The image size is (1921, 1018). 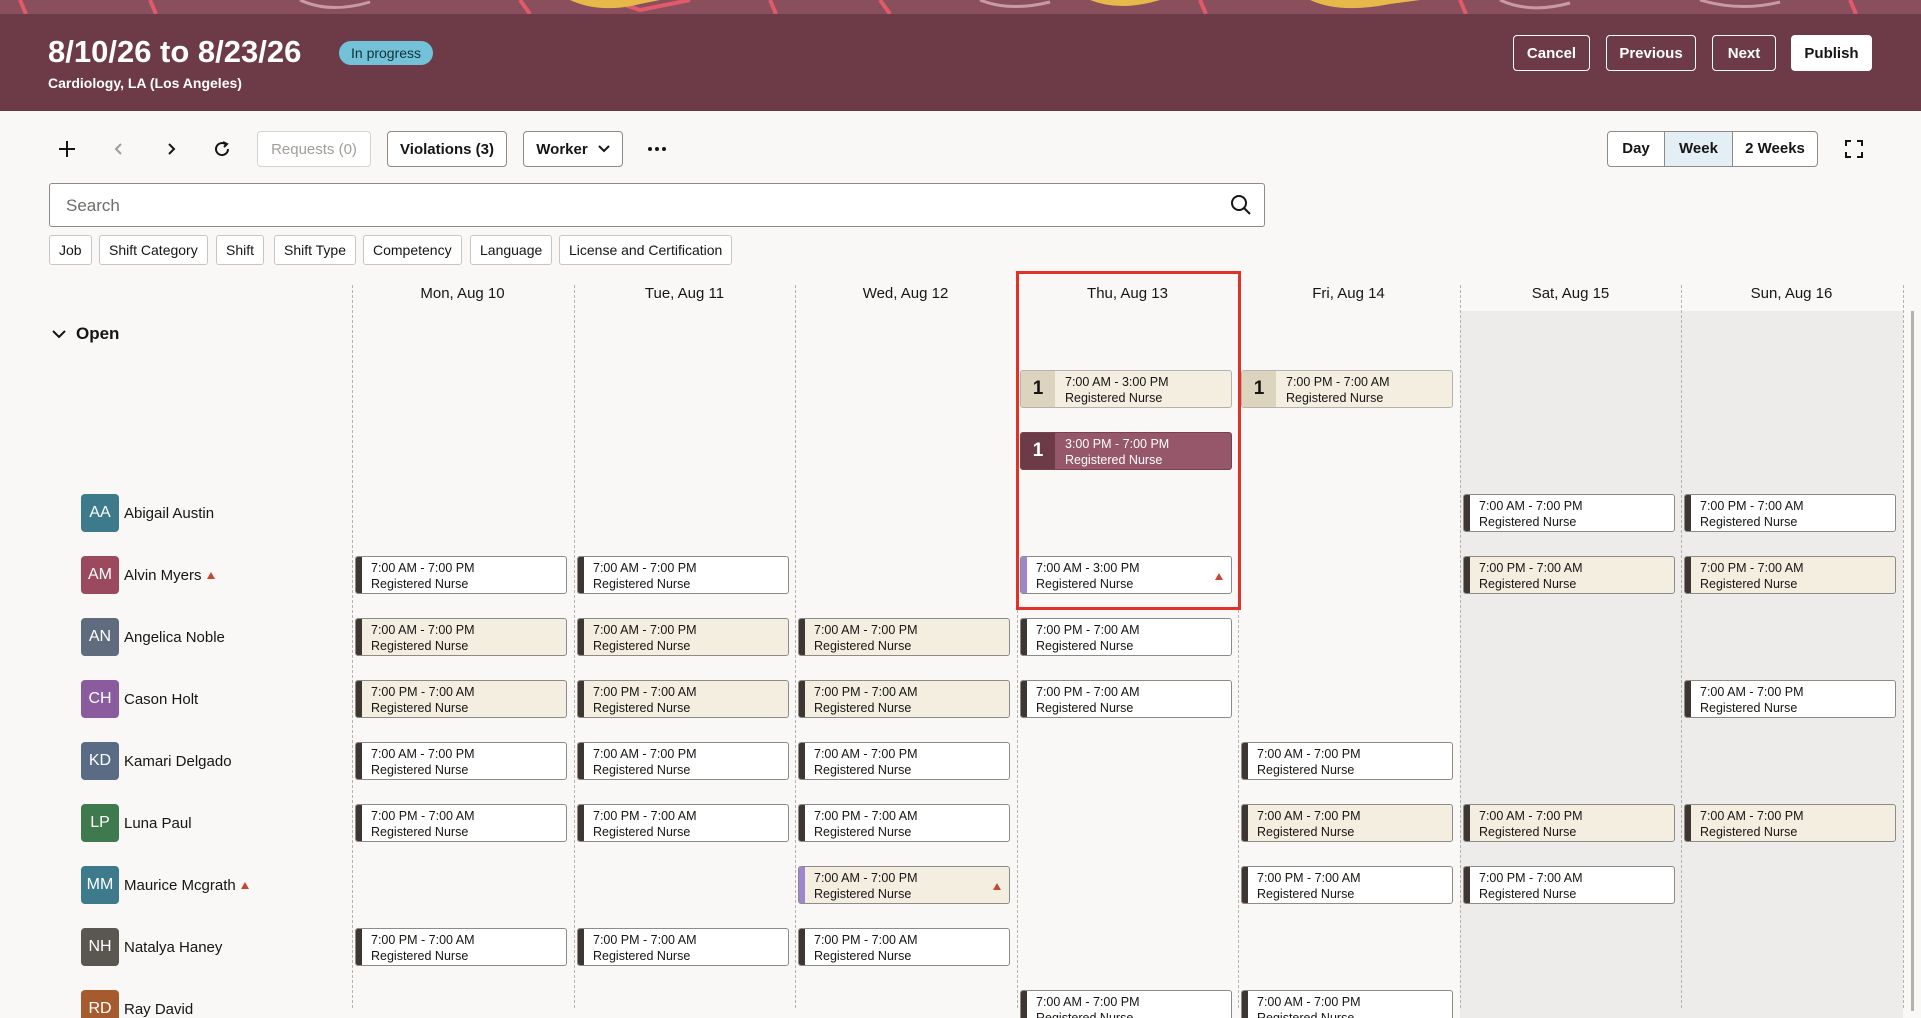 What do you see at coordinates (139, 699) in the screenshot?
I see `worker-row-label: CH Cason Holt` at bounding box center [139, 699].